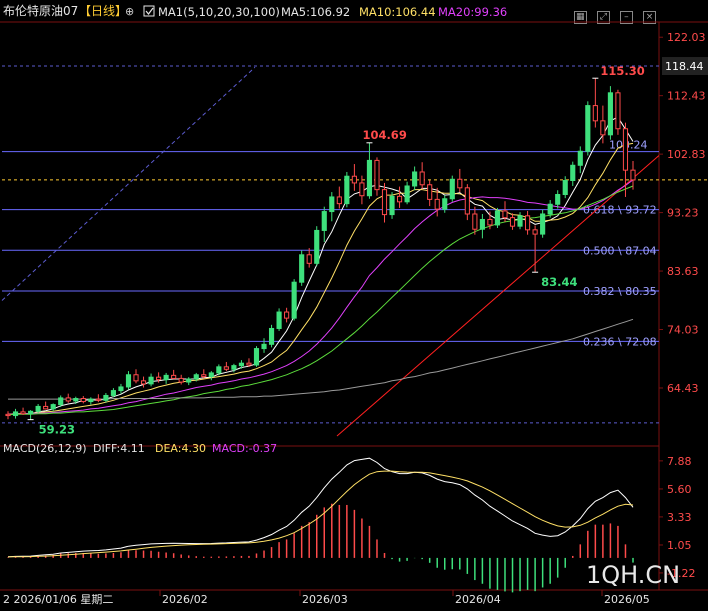 This screenshot has height=611, width=708. What do you see at coordinates (633, 575) in the screenshot?
I see `watermark: 1QH.CN` at bounding box center [633, 575].